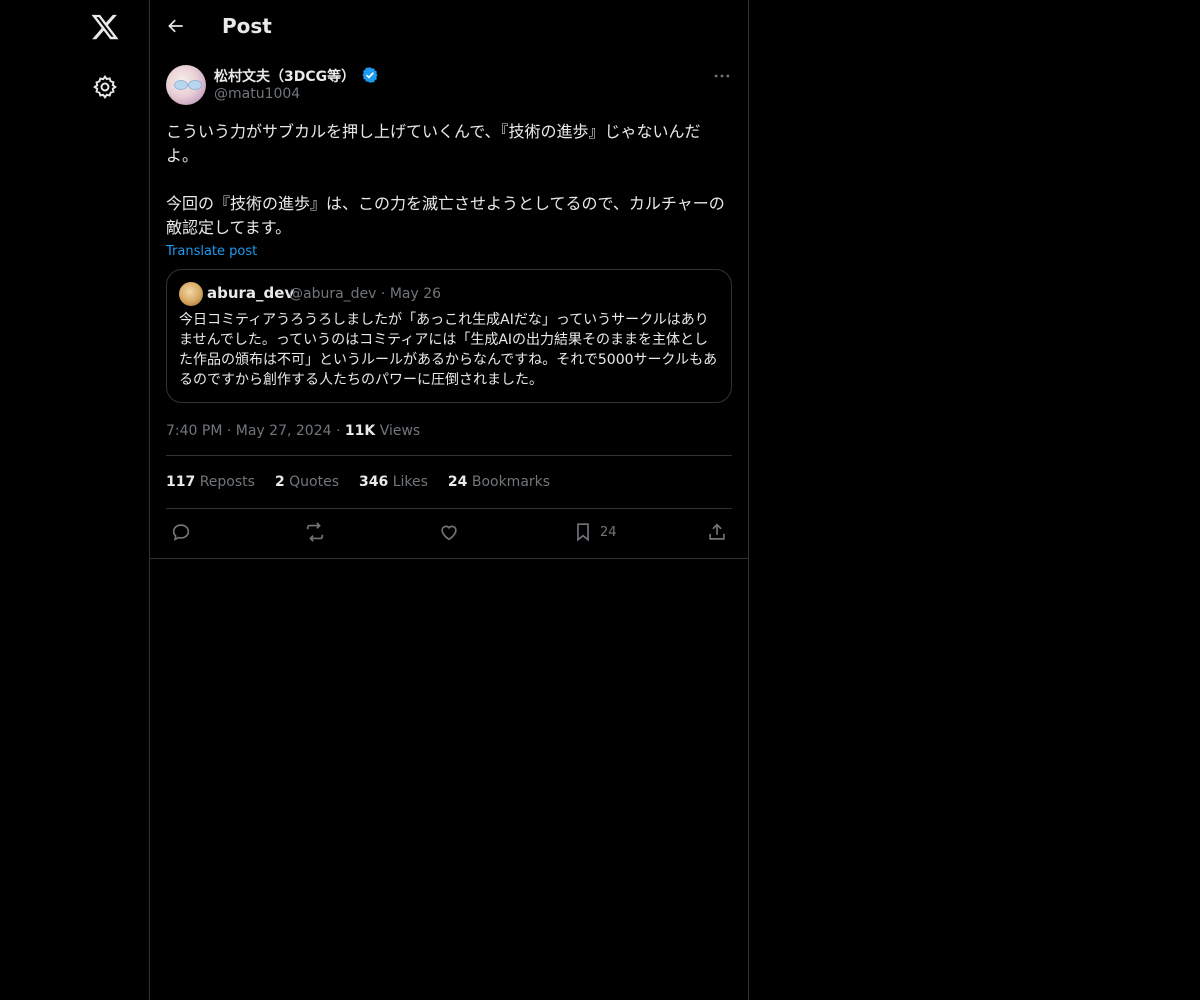 This screenshot has width=1200, height=1000. I want to click on views-label: Views, so click(400, 431).